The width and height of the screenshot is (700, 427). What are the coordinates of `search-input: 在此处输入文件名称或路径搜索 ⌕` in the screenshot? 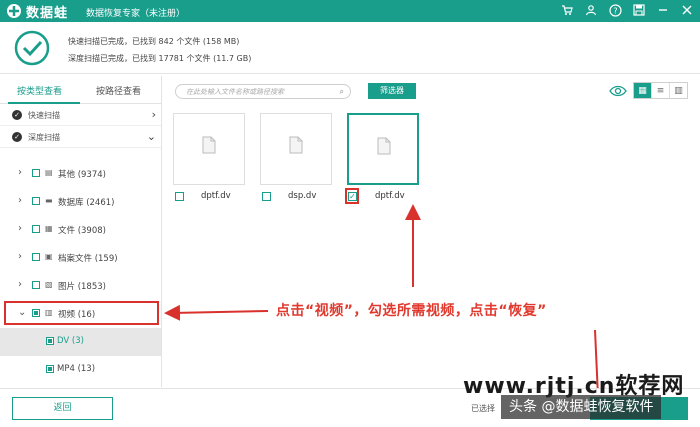 It's located at (263, 91).